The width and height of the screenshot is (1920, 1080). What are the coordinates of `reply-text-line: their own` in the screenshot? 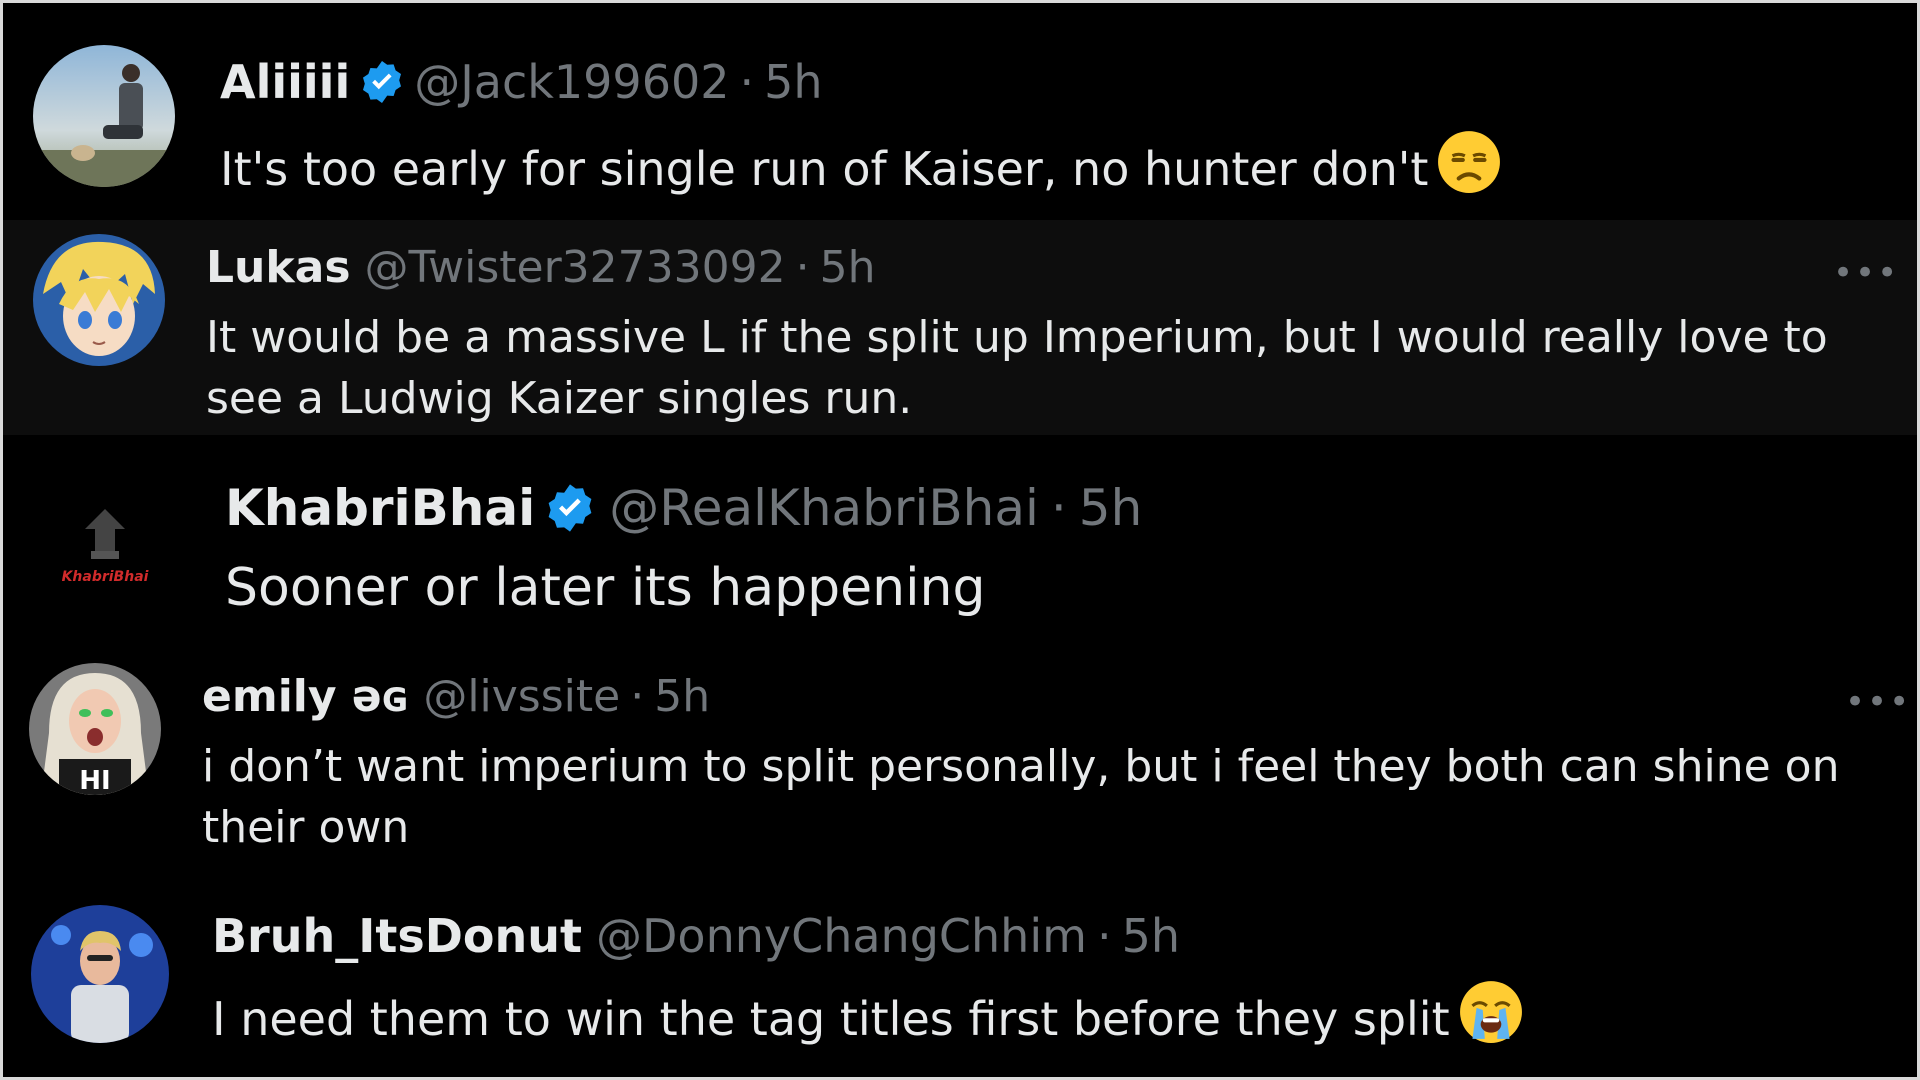 It's located at (306, 827).